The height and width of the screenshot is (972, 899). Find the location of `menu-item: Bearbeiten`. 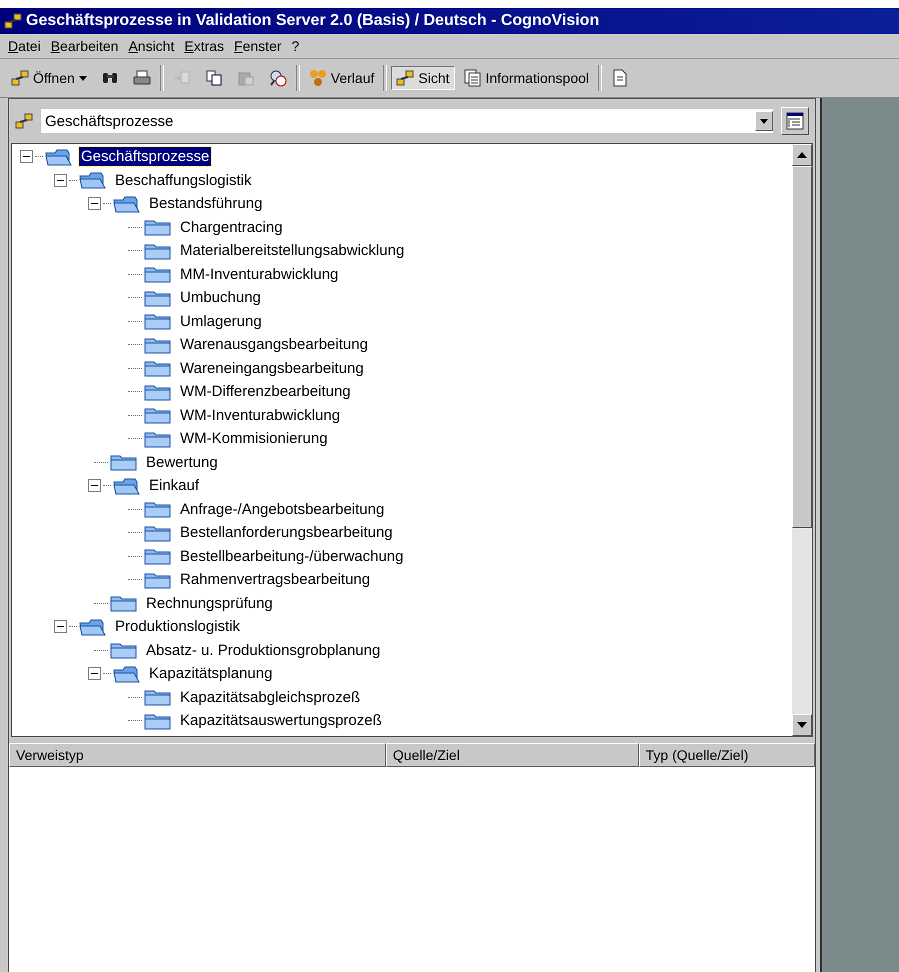

menu-item: Bearbeiten is located at coordinates (84, 46).